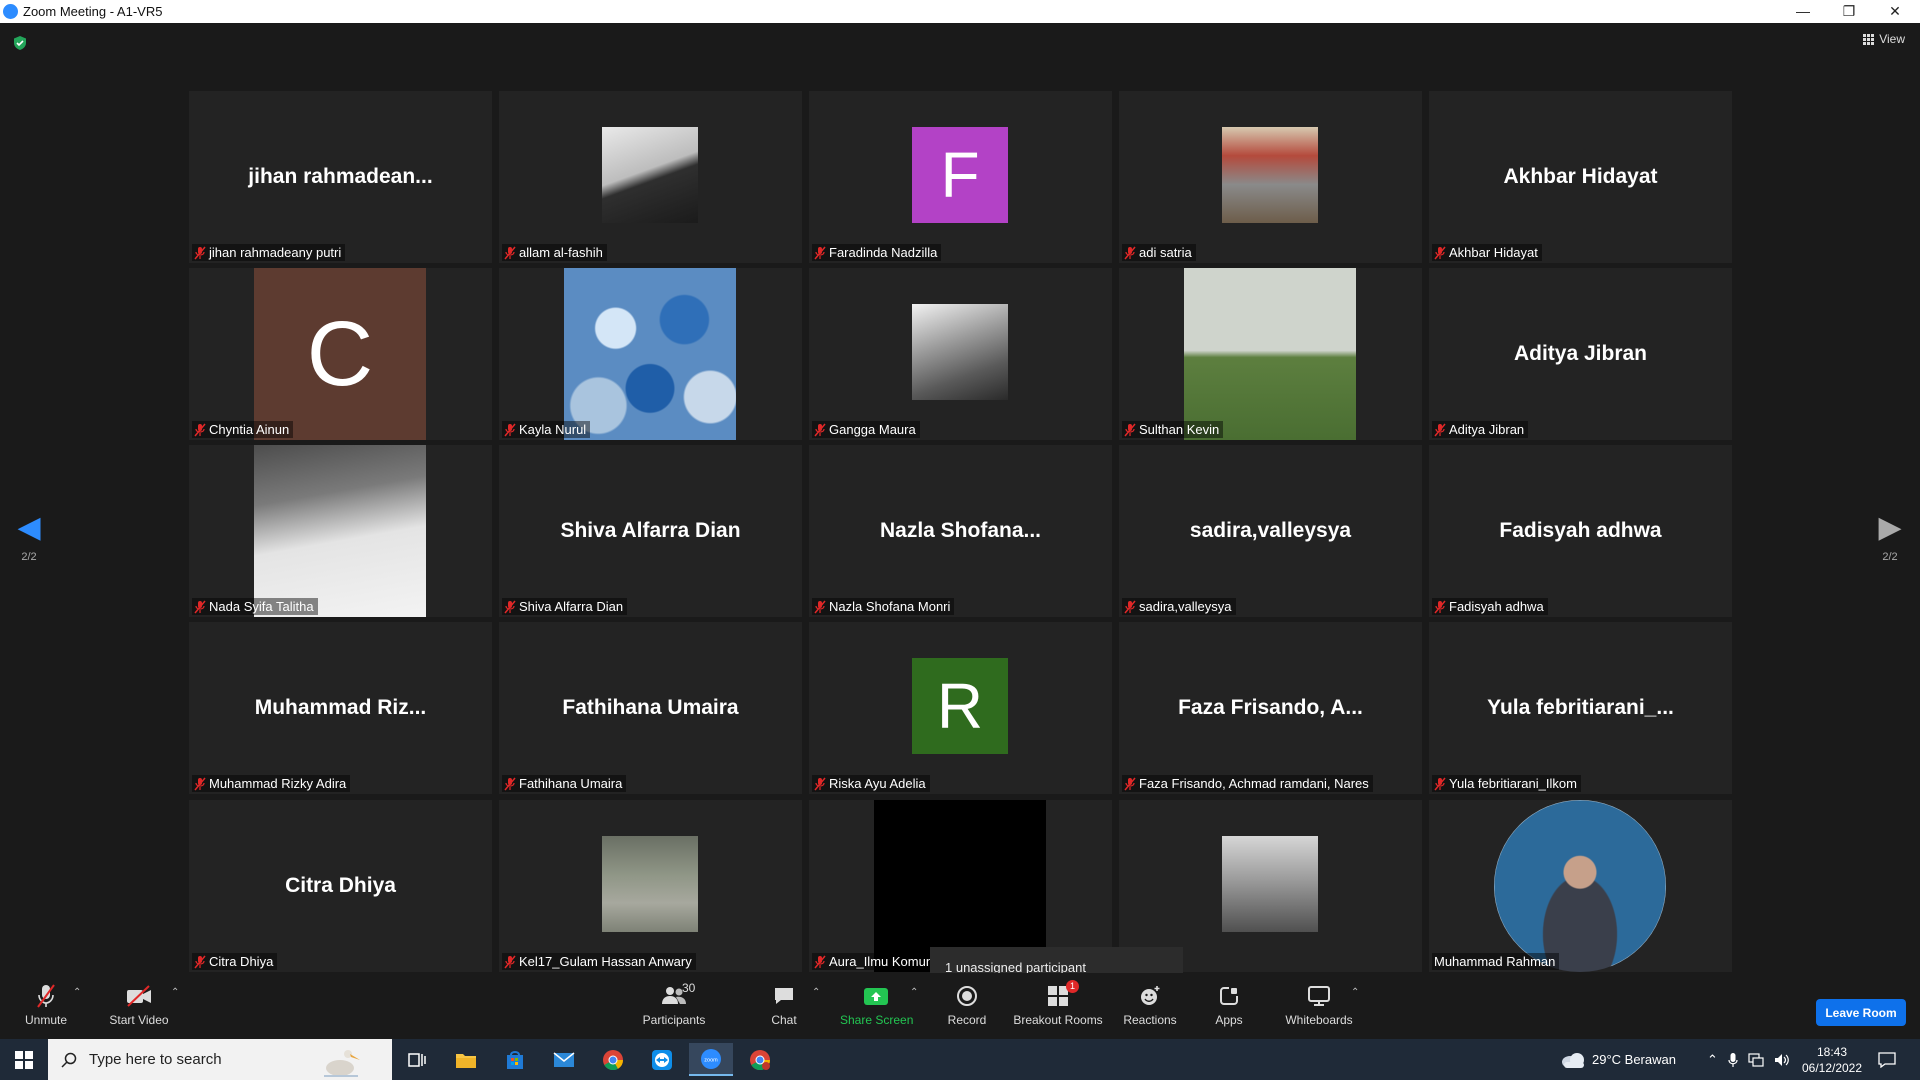 This screenshot has width=1920, height=1080. Describe the element at coordinates (650, 177) in the screenshot. I see `participant-tile: allam al-fashih` at that location.